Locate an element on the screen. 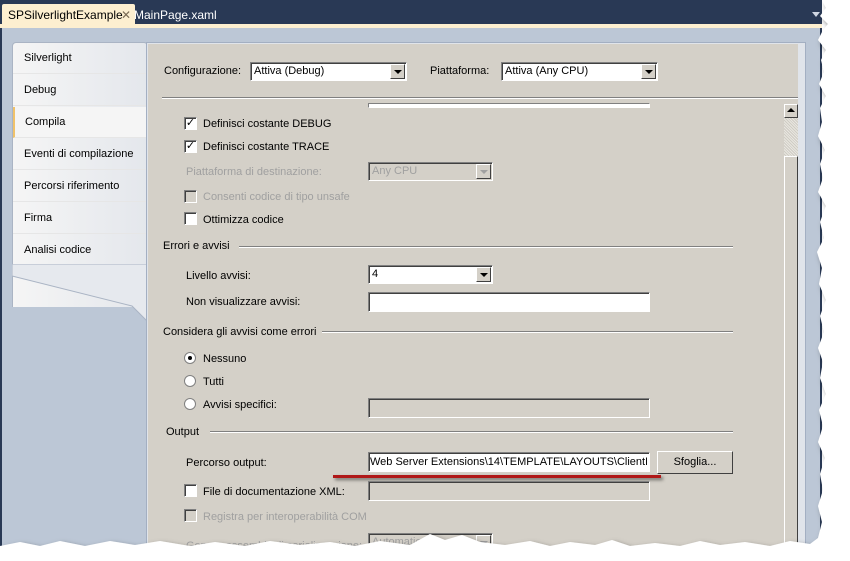 Image resolution: width=850 pixels, height=561 pixels. document-tab-bar: SPSilverlightExample ✕ MainPage.xaml is located at coordinates (411, 13).